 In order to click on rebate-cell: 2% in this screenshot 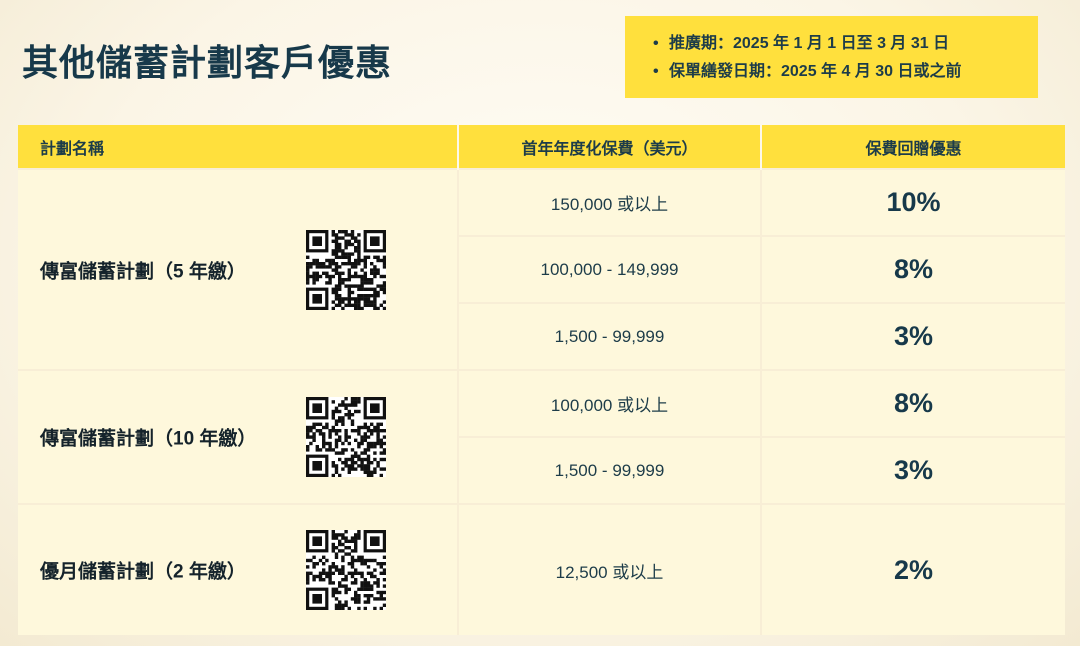, I will do `click(912, 569)`.